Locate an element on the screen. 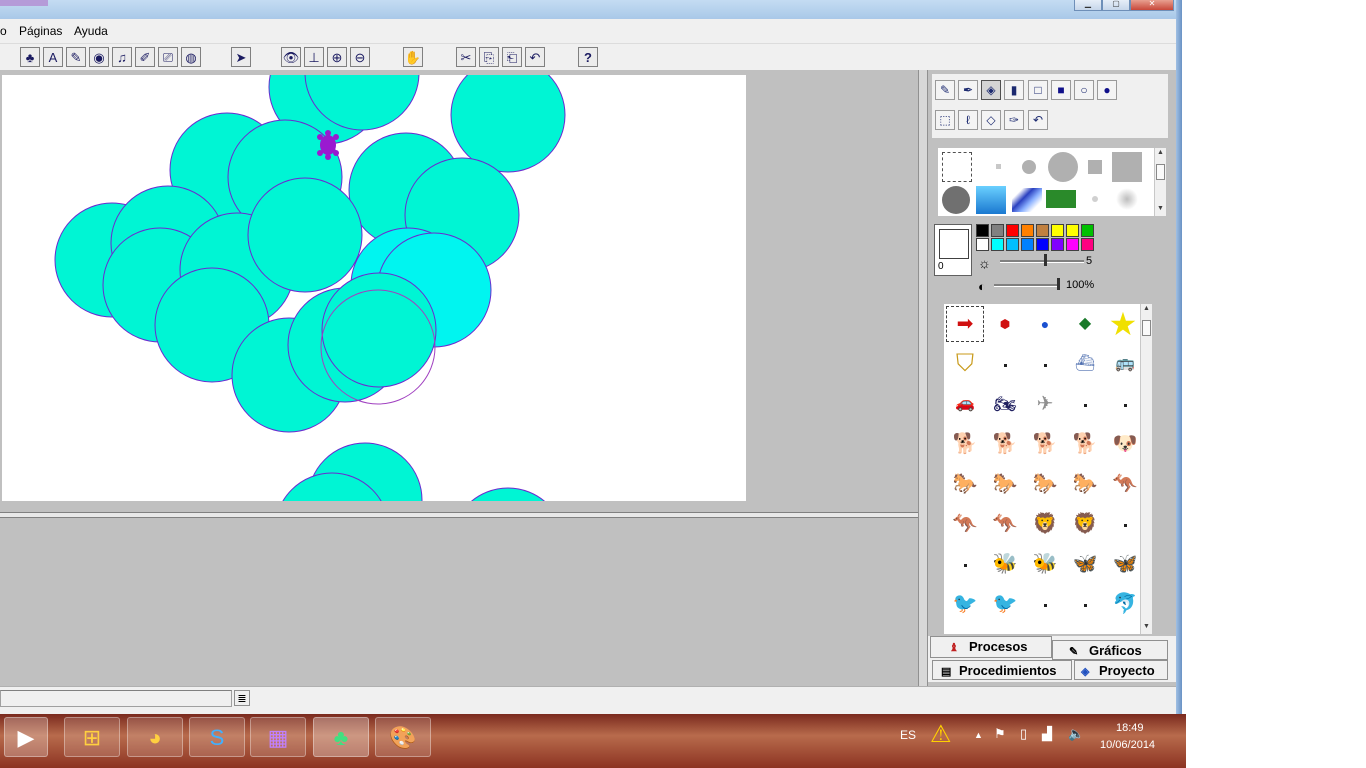 This screenshot has width=1366, height=768. dog-shape-2: 🐕 is located at coordinates (1005, 444).